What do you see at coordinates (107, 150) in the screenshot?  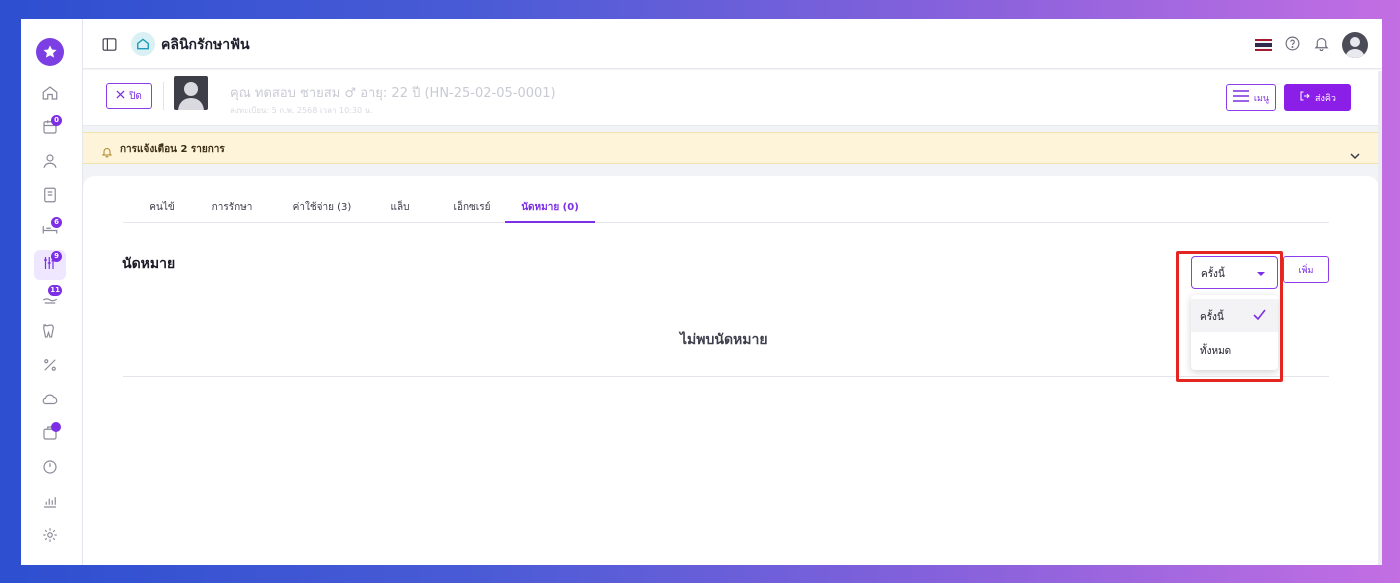 I see `bell-icon` at bounding box center [107, 150].